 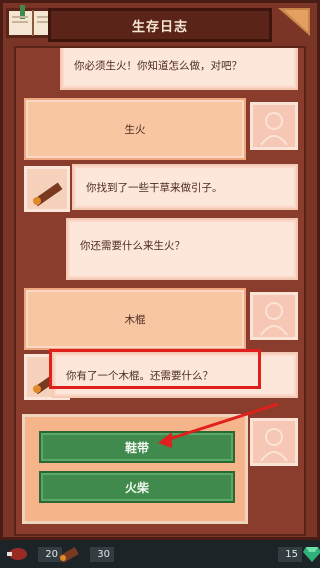 I want to click on resource-wood: 30, so click(x=86, y=554).